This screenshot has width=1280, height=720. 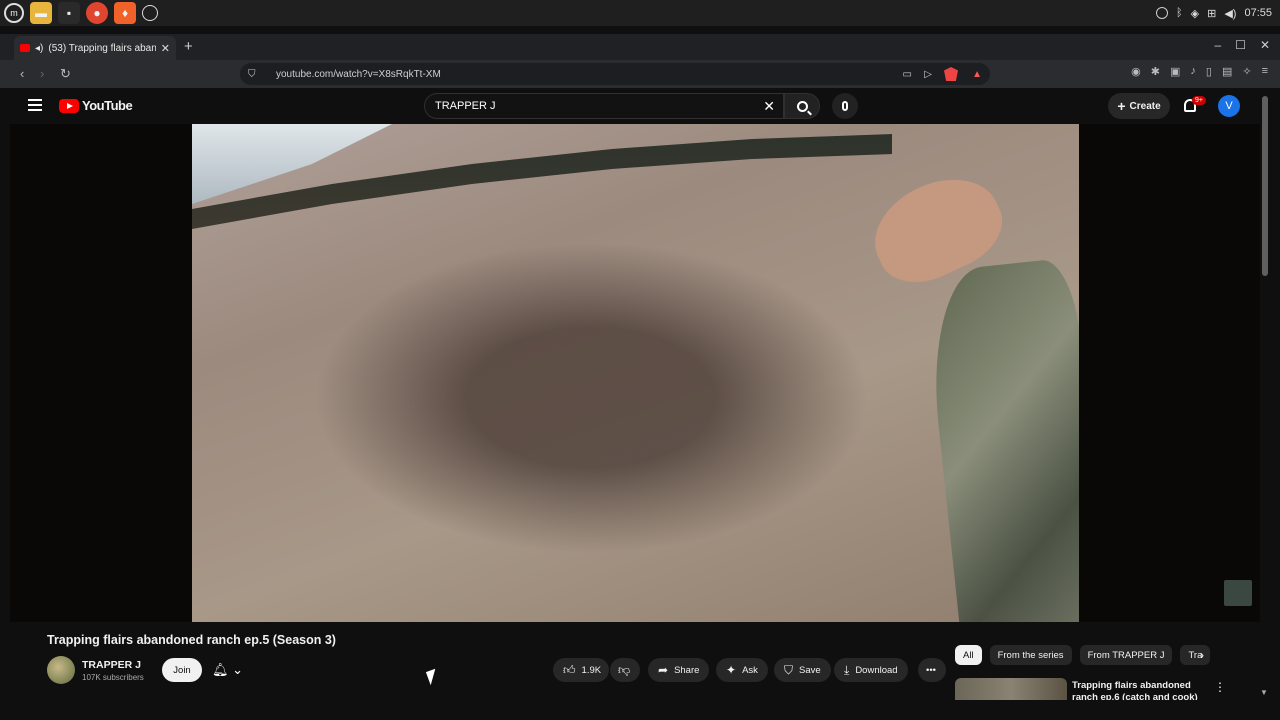 I want to click on thumbs-up-icon: 👍︎, so click(x=569, y=669).